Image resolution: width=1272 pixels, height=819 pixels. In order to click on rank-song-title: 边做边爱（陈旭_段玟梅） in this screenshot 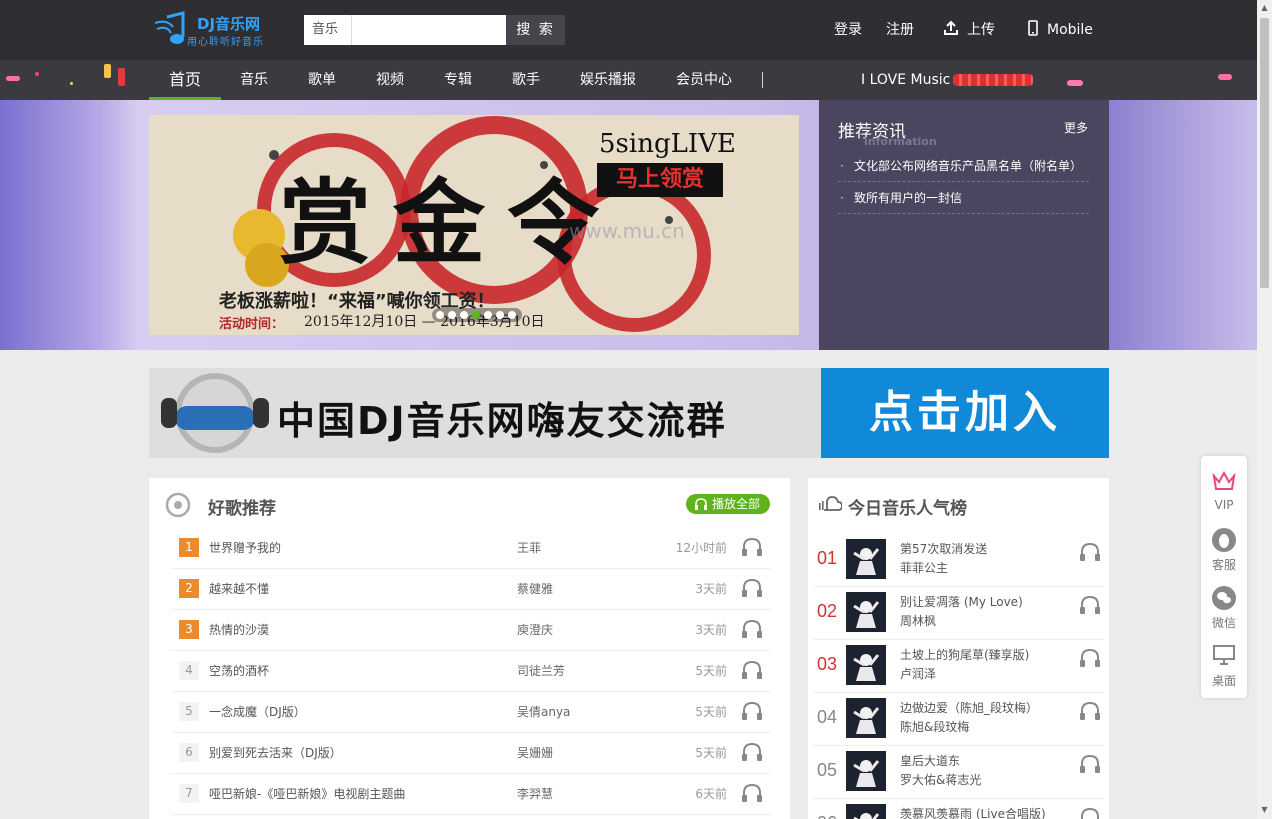, I will do `click(969, 707)`.